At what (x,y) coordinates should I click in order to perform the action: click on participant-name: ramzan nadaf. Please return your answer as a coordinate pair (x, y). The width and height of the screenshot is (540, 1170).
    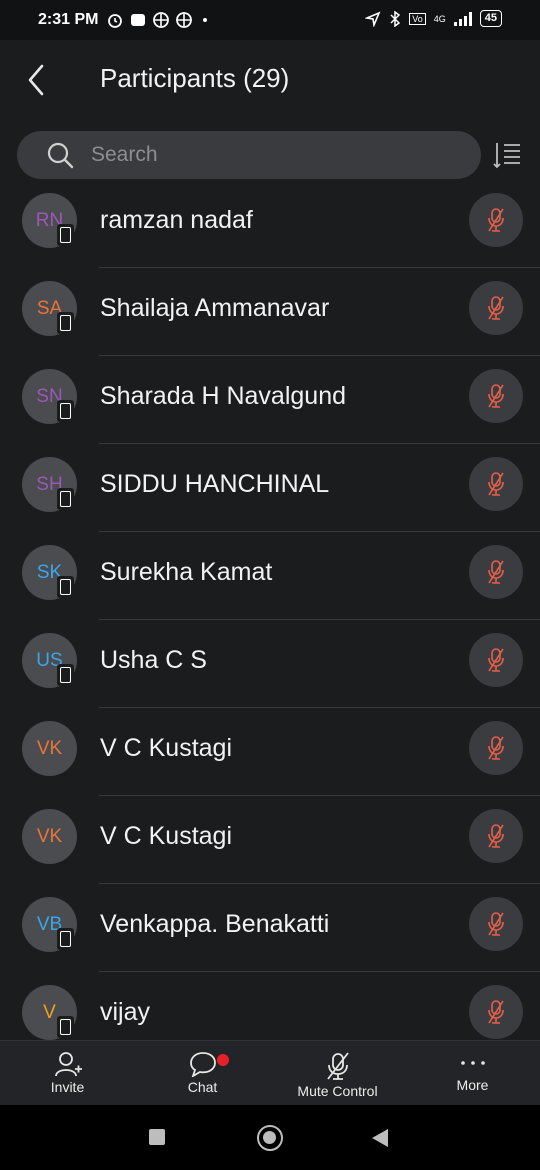
    Looking at the image, I should click on (176, 220).